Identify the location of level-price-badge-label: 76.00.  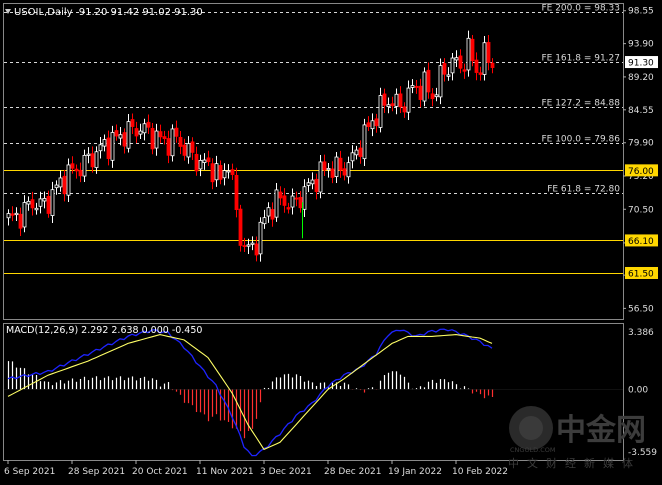
(641, 172).